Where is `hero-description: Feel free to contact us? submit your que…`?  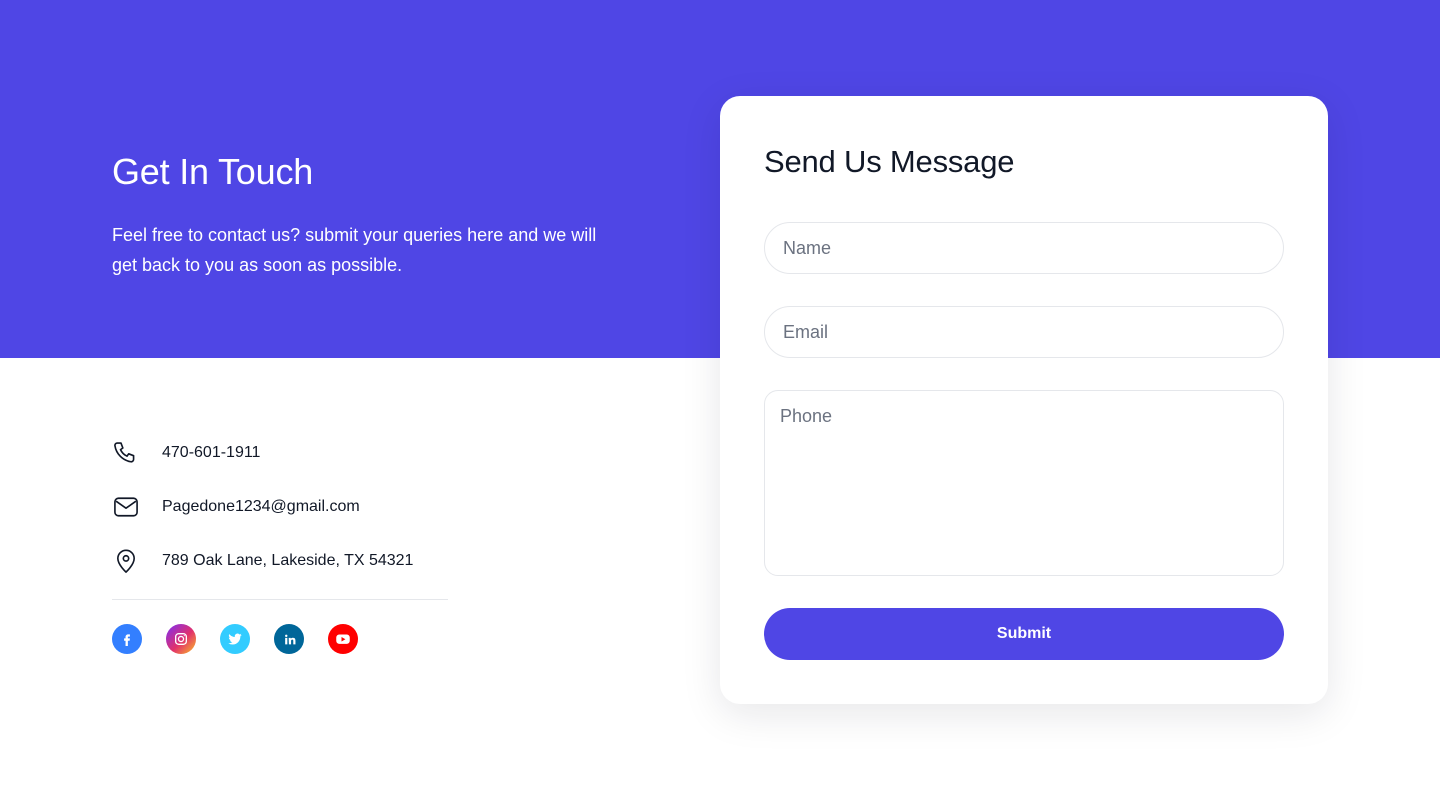
hero-description: Feel free to contact us? submit your que… is located at coordinates (354, 250).